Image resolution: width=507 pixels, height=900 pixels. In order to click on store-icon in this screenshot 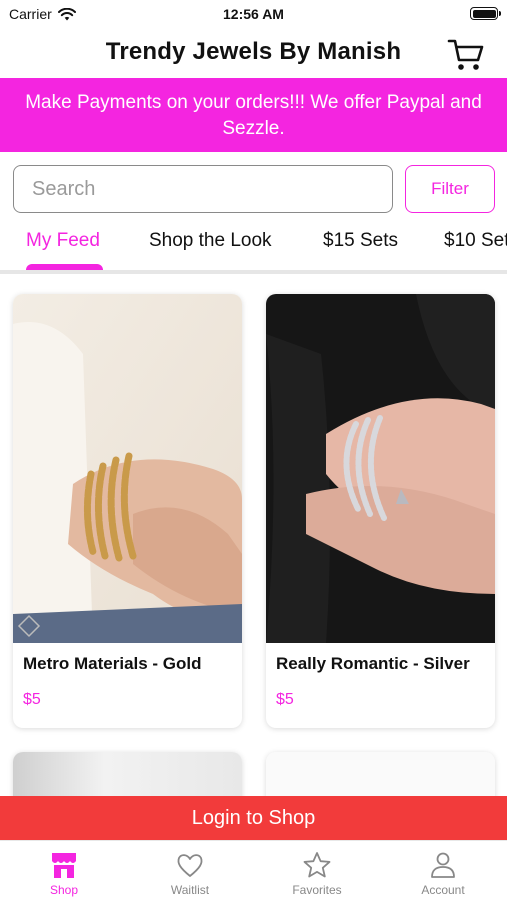, I will do `click(64, 865)`.